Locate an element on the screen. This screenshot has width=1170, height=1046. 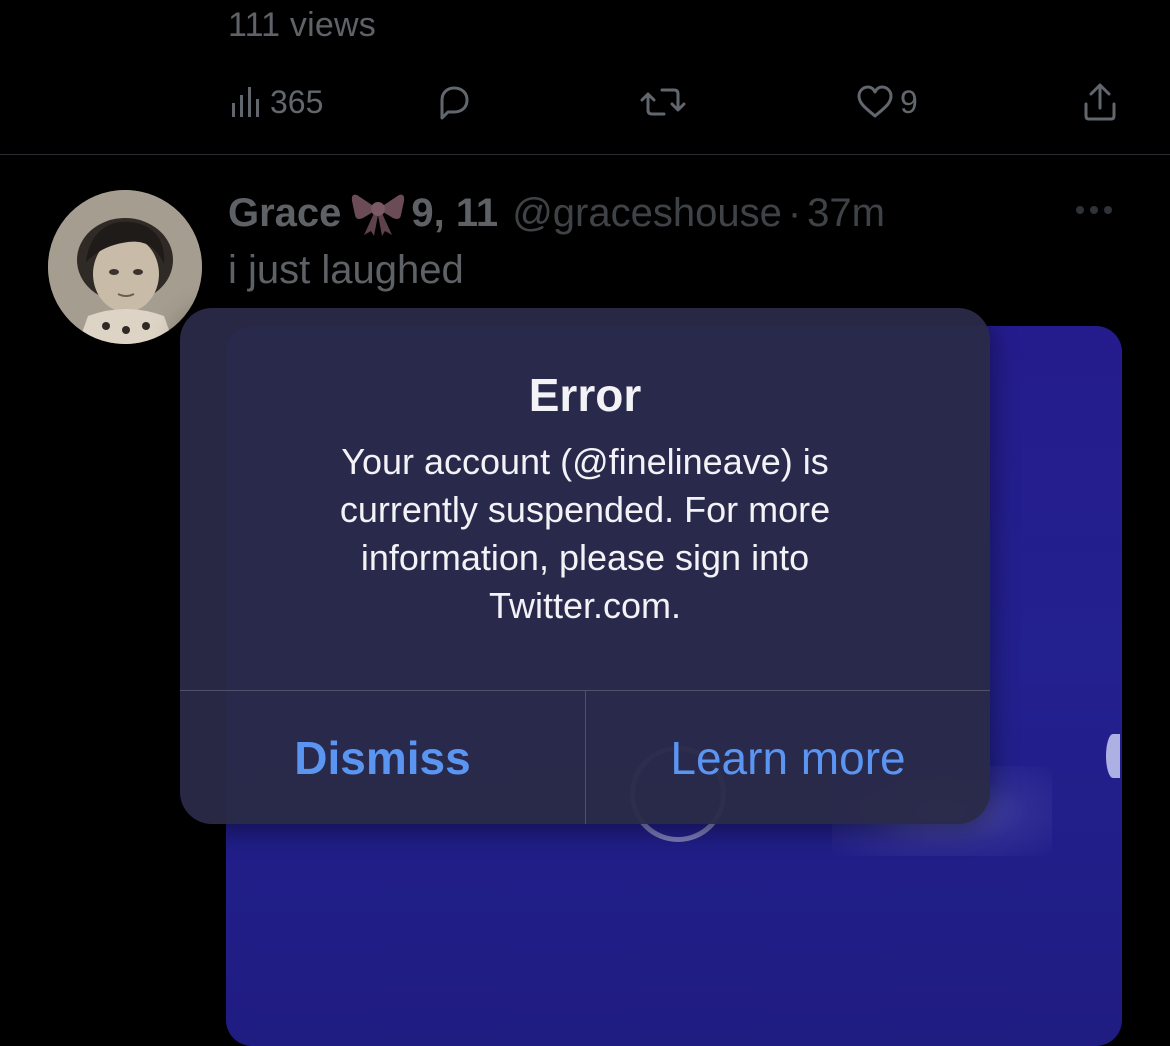
like-button: 9 is located at coordinates (887, 102).